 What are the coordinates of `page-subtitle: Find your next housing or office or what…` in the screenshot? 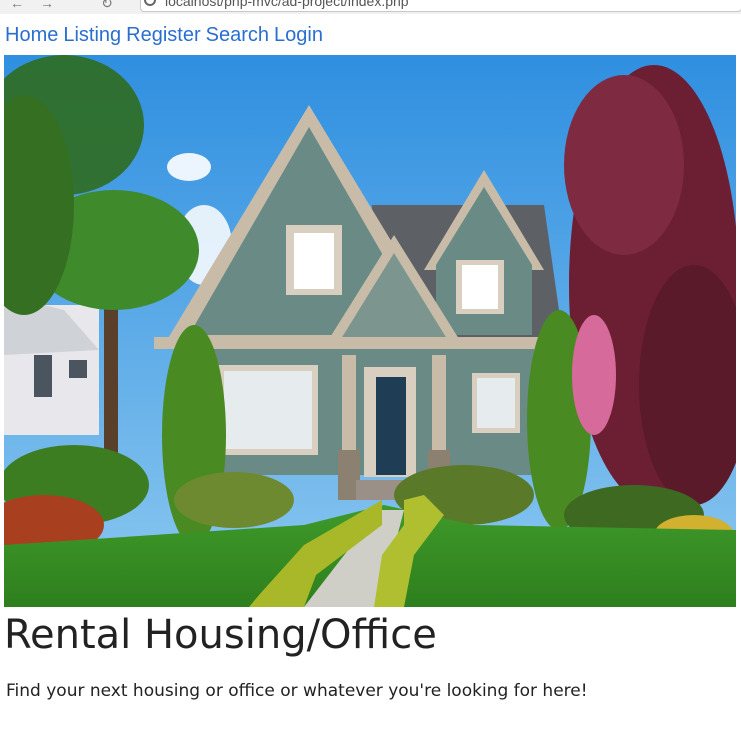 It's located at (297, 691).